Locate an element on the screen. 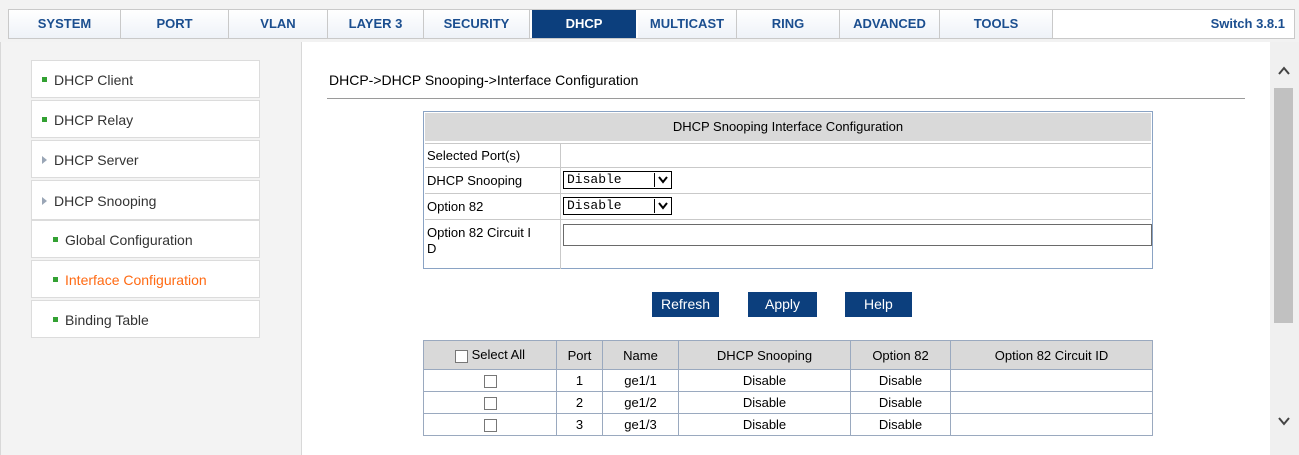 The width and height of the screenshot is (1299, 455). config-panel-title: DHCP Snooping Interface Configuration is located at coordinates (788, 127).